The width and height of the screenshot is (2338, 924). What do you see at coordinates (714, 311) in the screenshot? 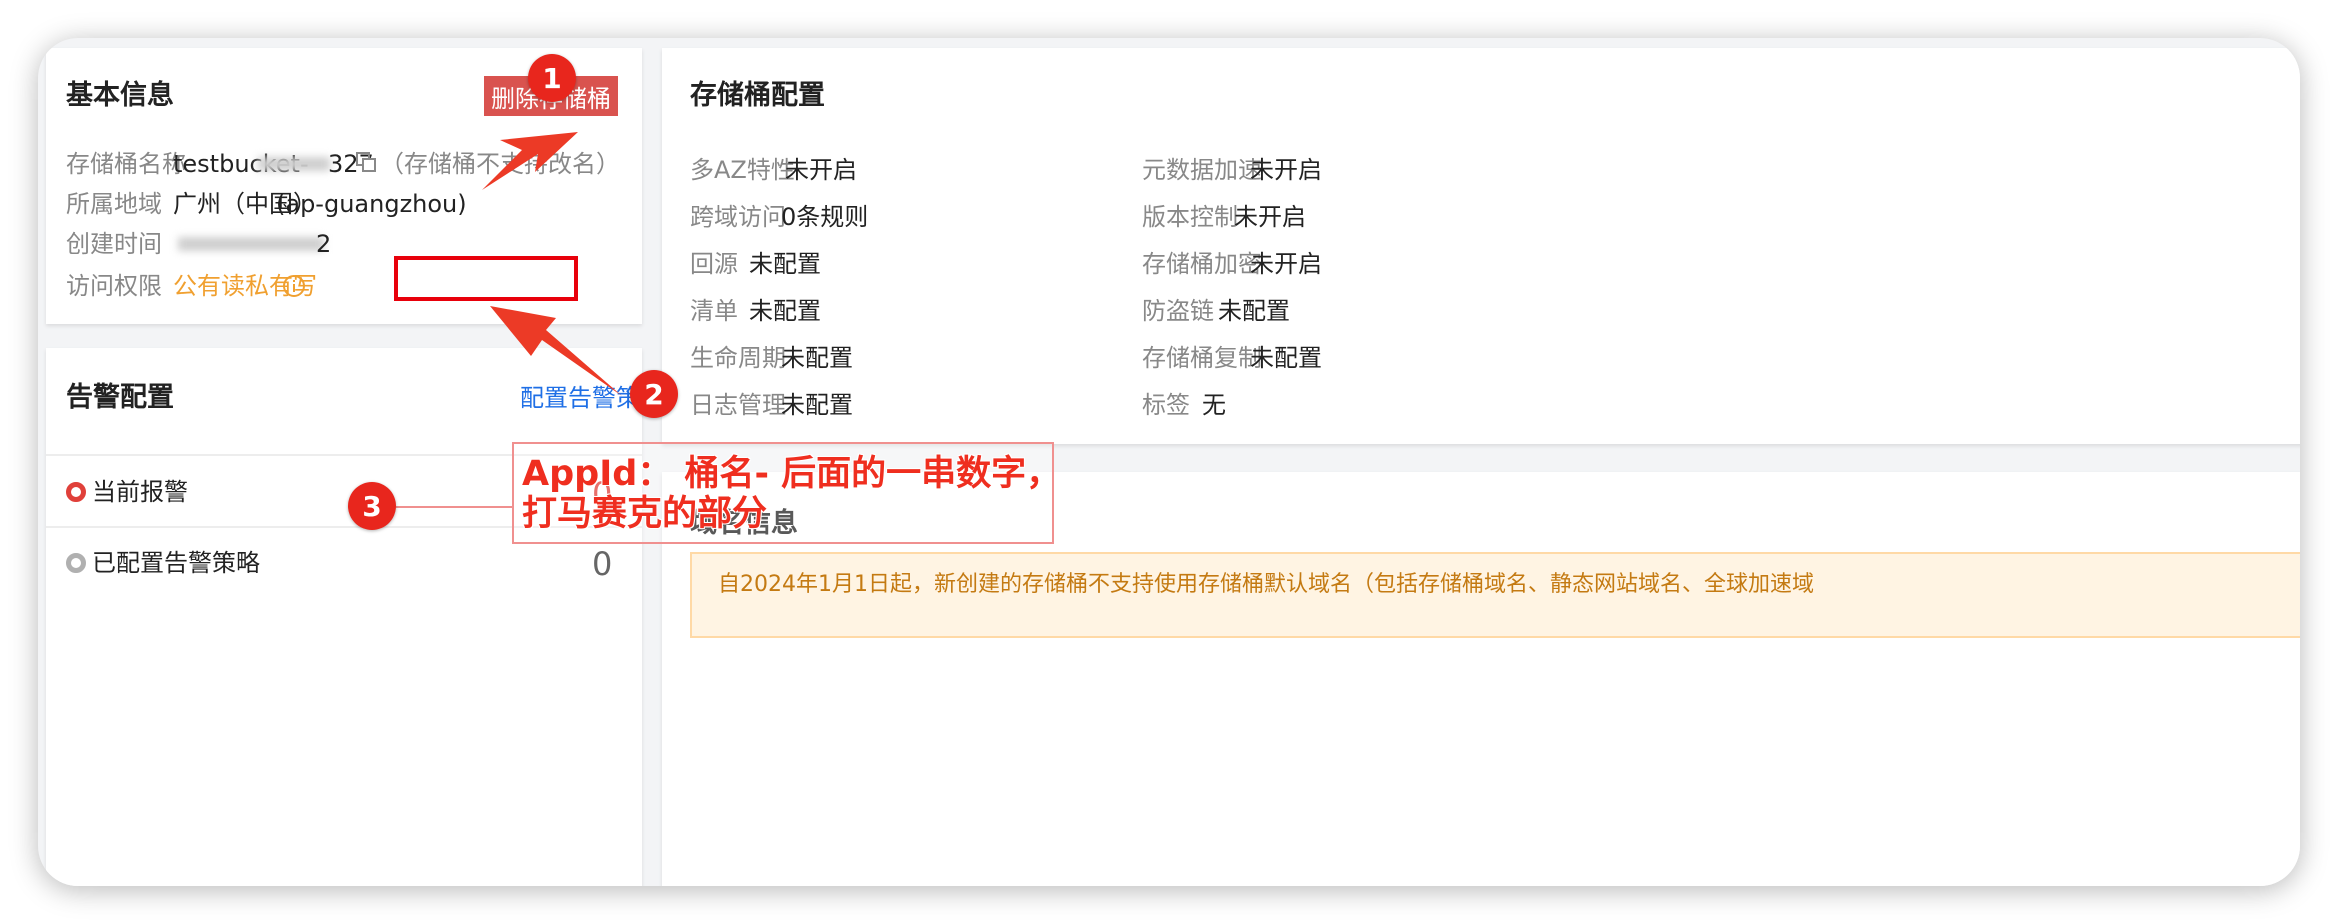
I see `config-label: 清单` at bounding box center [714, 311].